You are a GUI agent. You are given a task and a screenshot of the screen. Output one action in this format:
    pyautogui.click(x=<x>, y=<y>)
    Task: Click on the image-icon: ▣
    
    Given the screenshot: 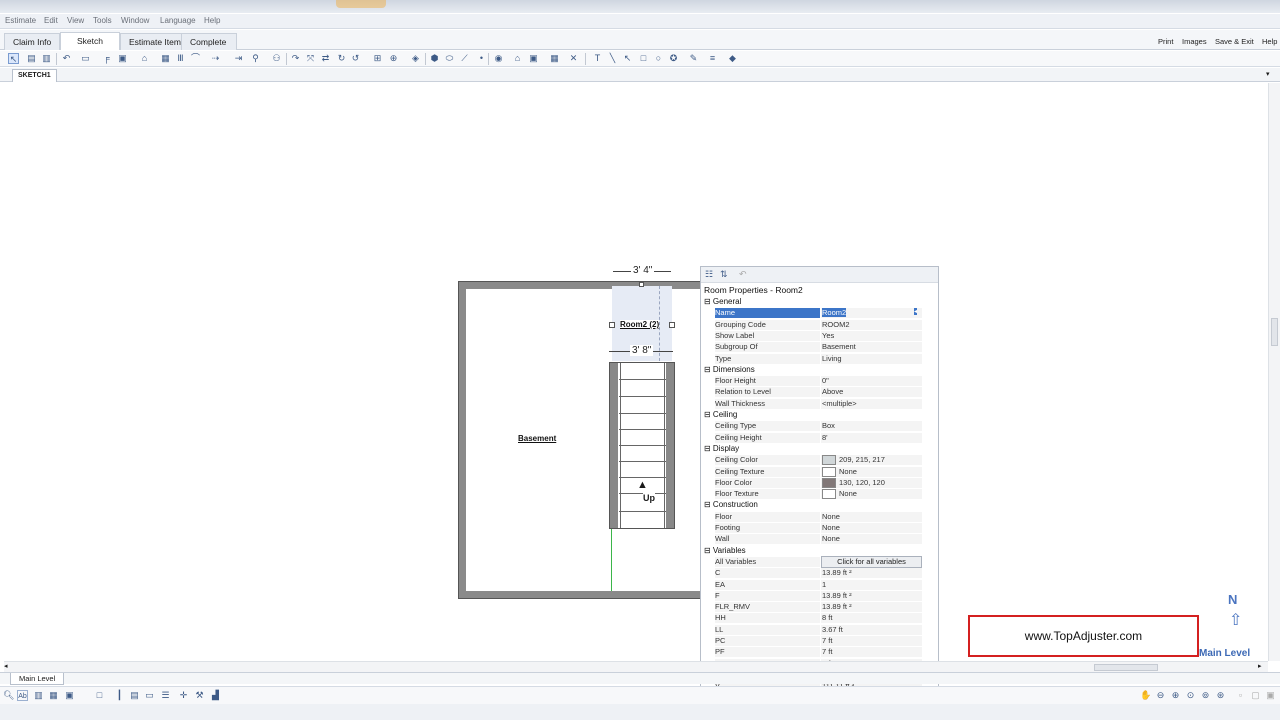 What is the action you would take?
    pyautogui.click(x=533, y=58)
    